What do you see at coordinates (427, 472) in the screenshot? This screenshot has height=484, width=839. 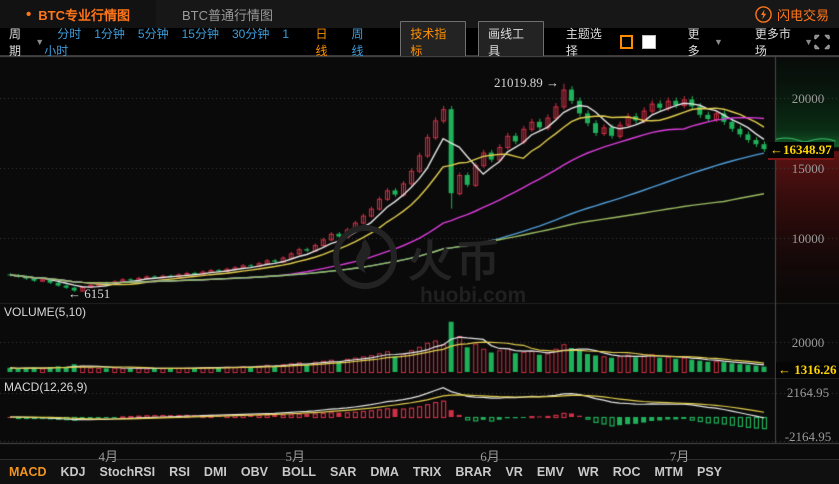 I see `indicator-trix: TRIX` at bounding box center [427, 472].